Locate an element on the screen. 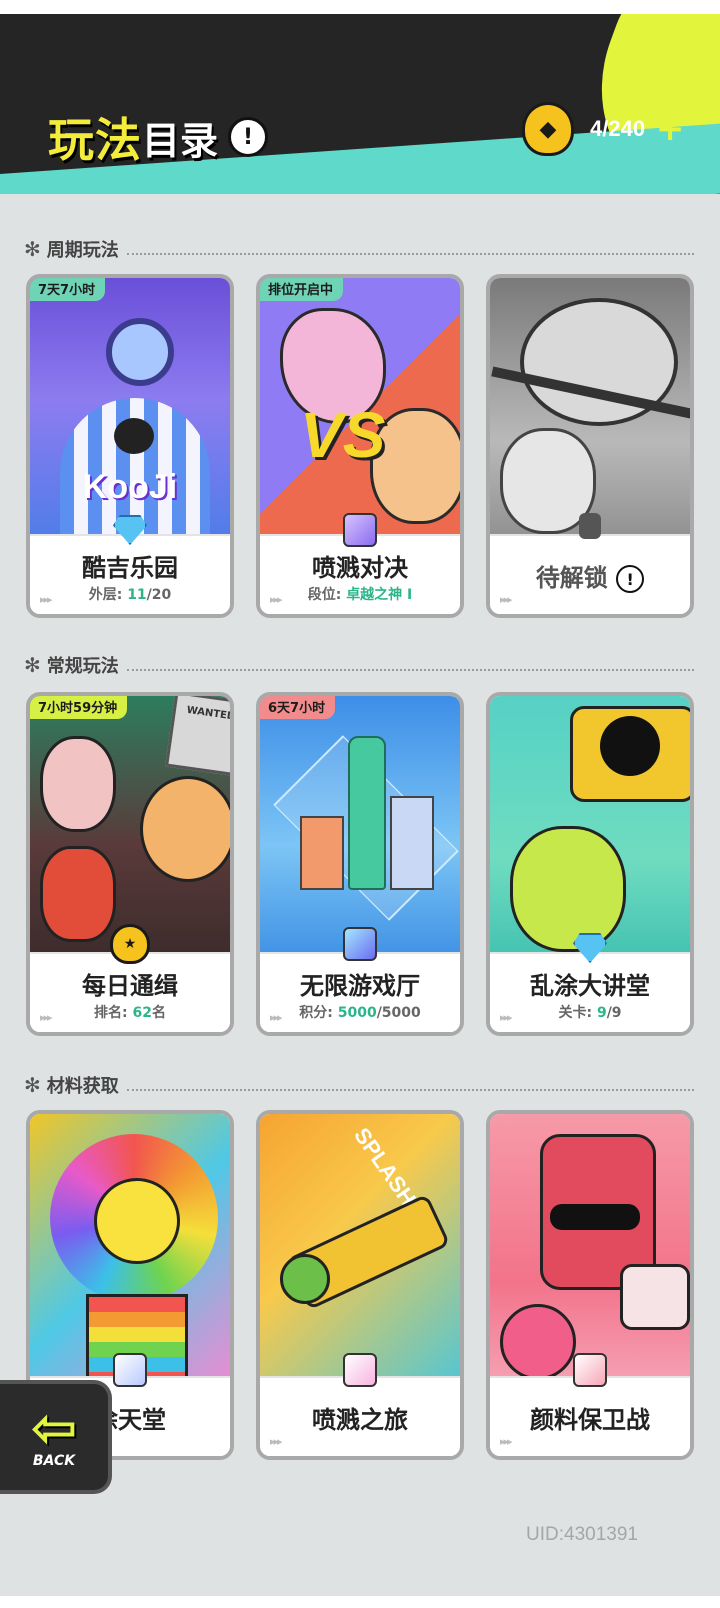 The height and width of the screenshot is (1608, 720). card-info: 每日通缉 排名: 62名 ▸▸▸ is located at coordinates (130, 992).